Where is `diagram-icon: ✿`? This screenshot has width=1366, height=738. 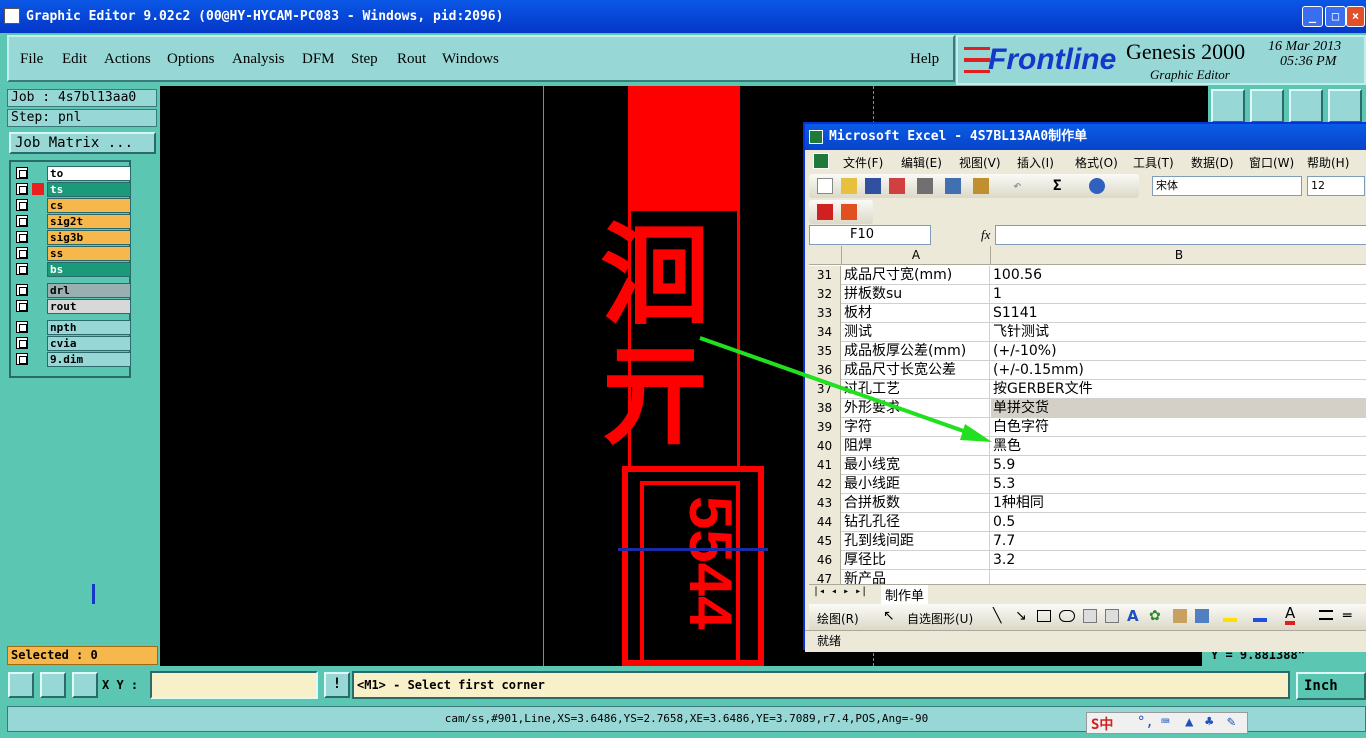 diagram-icon: ✿ is located at coordinates (1155, 616).